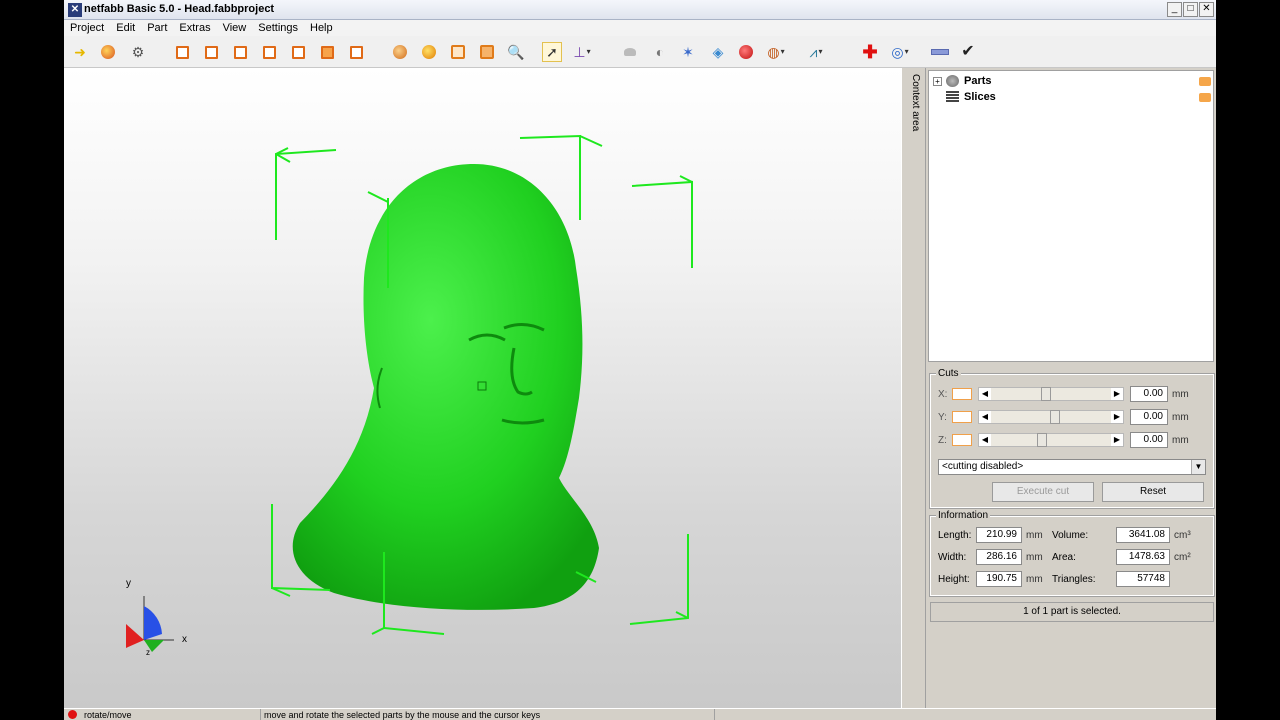 The width and height of the screenshot is (1280, 720). What do you see at coordinates (962, 417) in the screenshot?
I see `cut-y-checkbox` at bounding box center [962, 417].